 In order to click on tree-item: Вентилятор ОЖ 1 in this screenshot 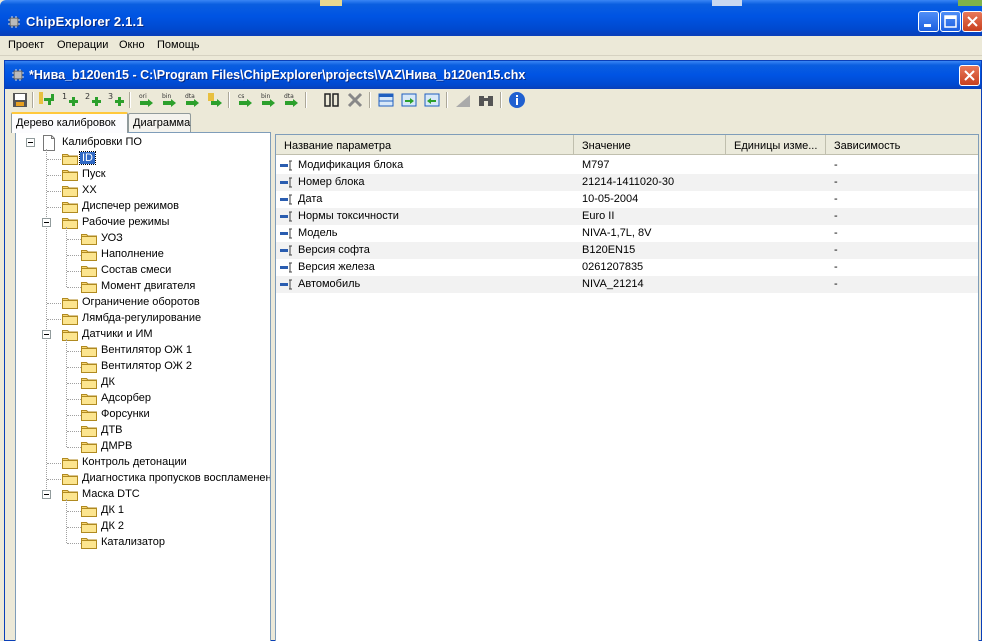, I will do `click(143, 351)`.